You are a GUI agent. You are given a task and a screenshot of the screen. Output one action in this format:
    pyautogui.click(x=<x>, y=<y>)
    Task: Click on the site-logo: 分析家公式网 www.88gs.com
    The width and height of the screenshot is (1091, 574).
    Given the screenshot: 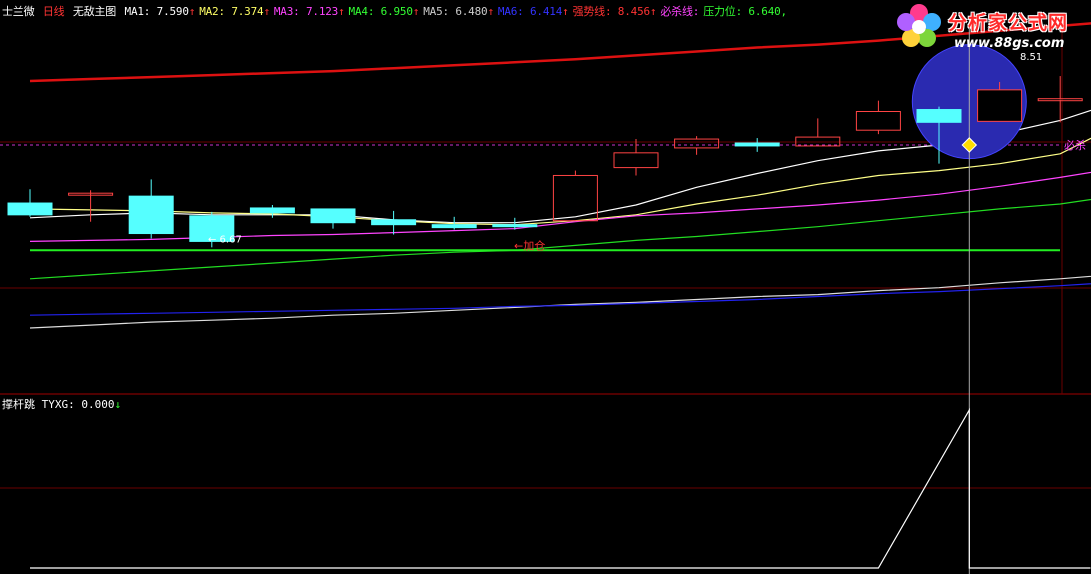 What is the action you would take?
    pyautogui.click(x=991, y=29)
    